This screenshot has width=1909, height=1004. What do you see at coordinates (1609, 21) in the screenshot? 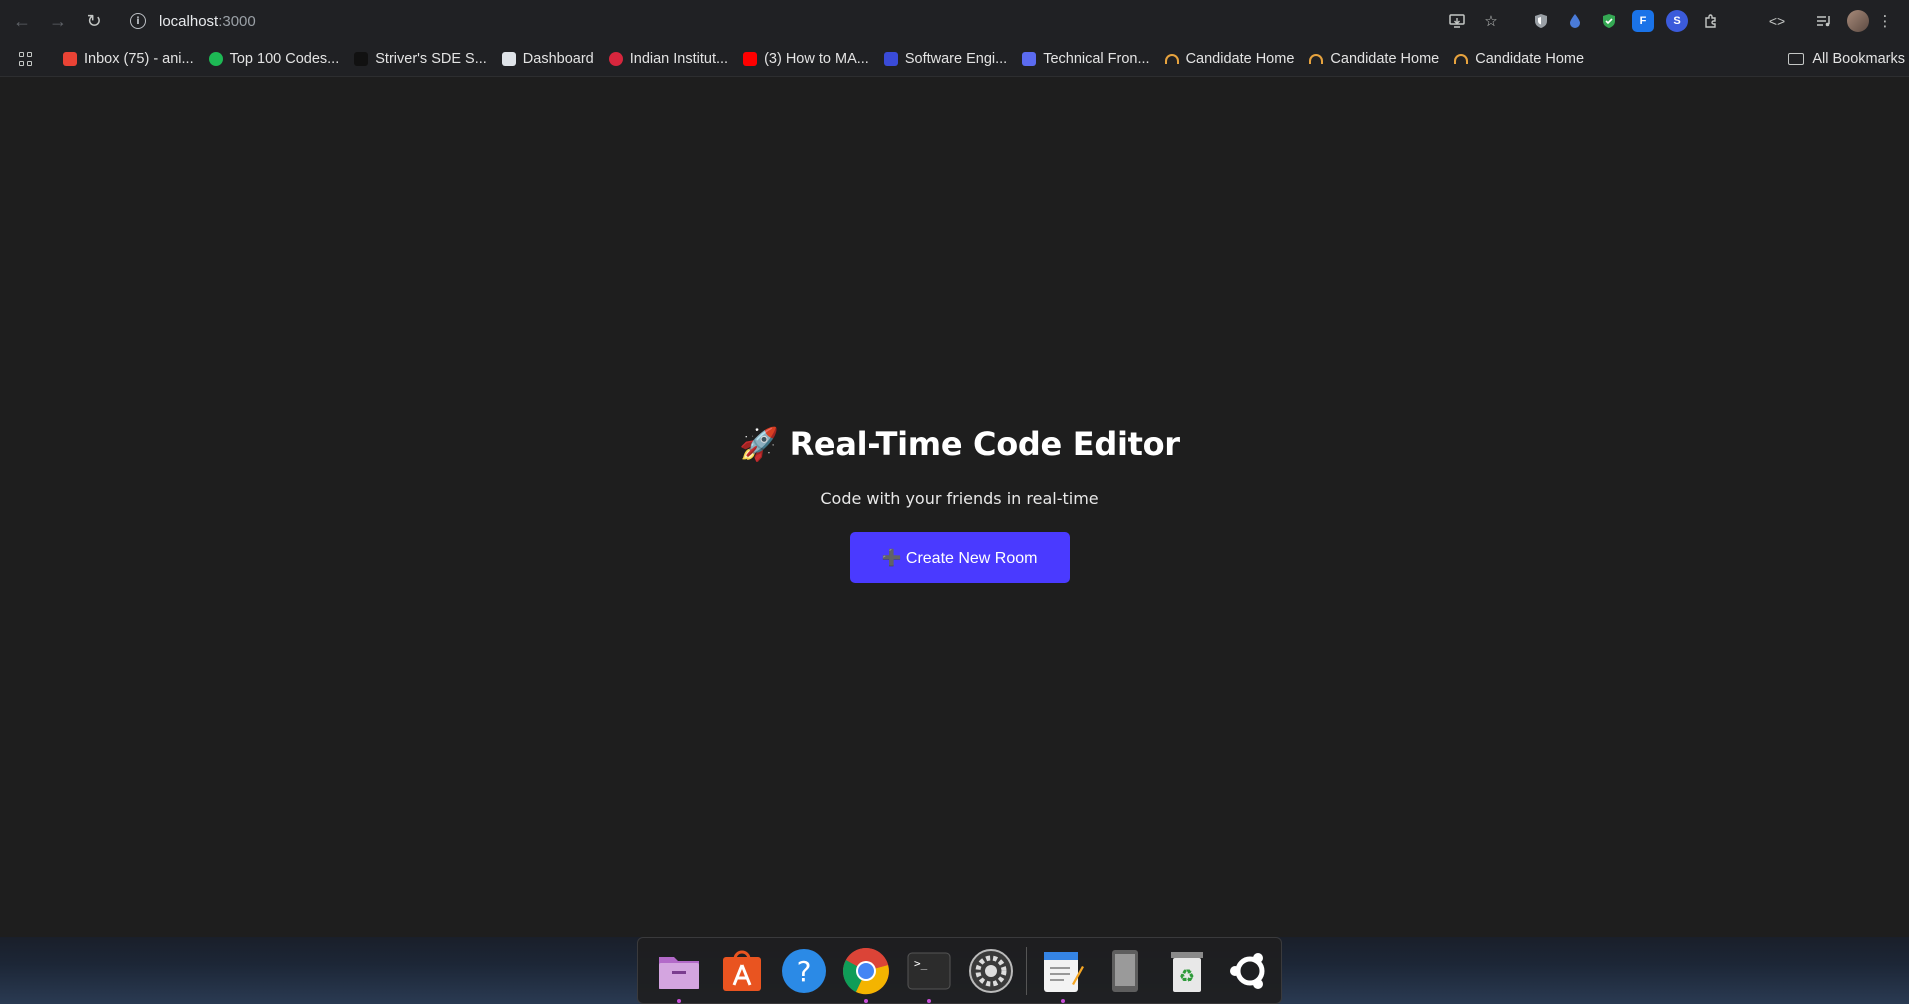
I see `guard-extension-icon` at bounding box center [1609, 21].